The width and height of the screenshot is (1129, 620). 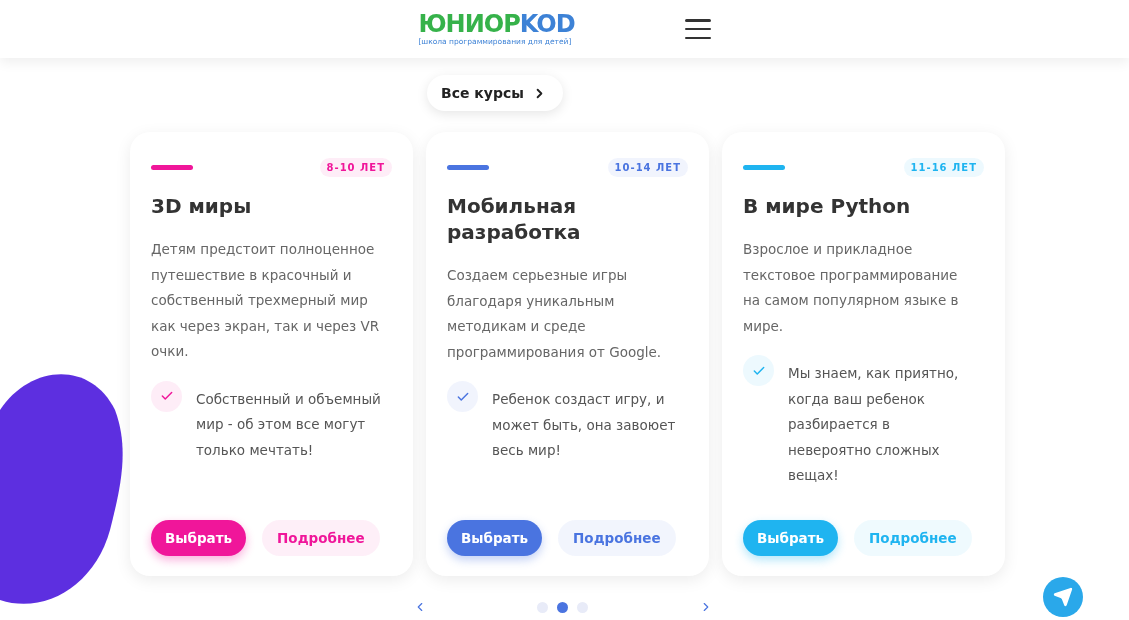 I want to click on course-description: Создаем серьезные игры благодаря уникальным методикам и среде программирования от Google., so click(x=555, y=314).